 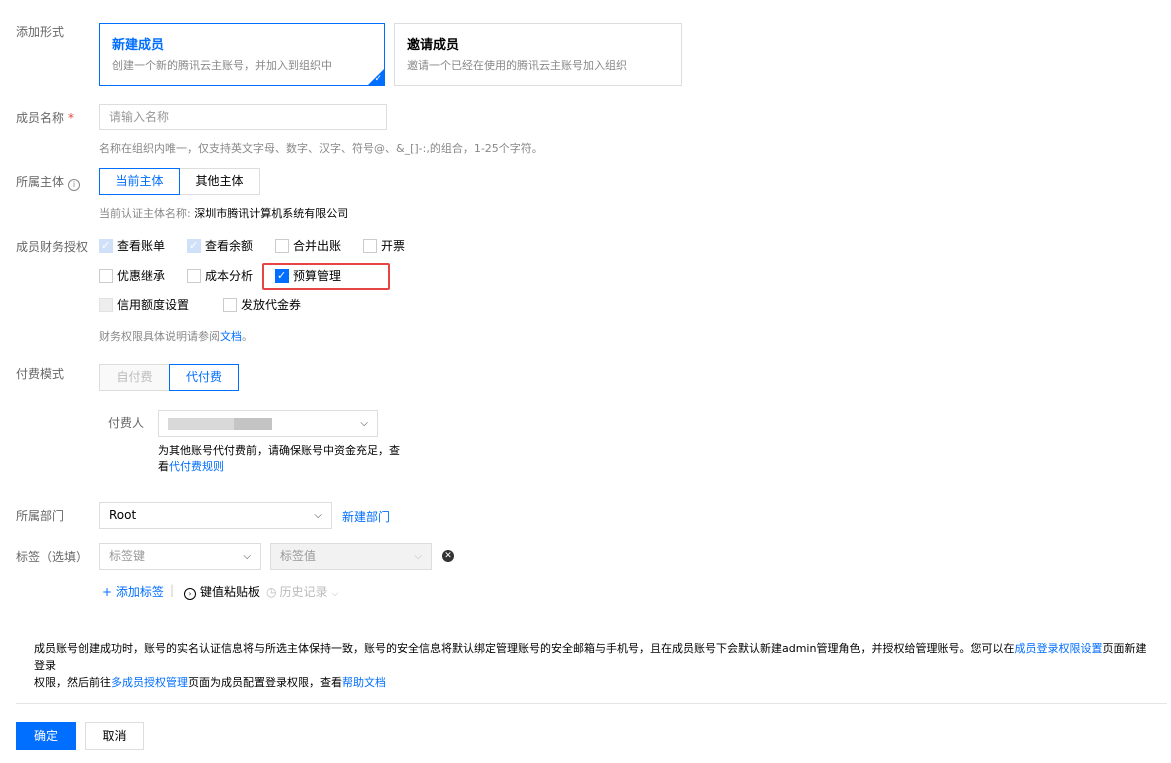 What do you see at coordinates (229, 246) in the screenshot?
I see `checkbox-label: 查看余额` at bounding box center [229, 246].